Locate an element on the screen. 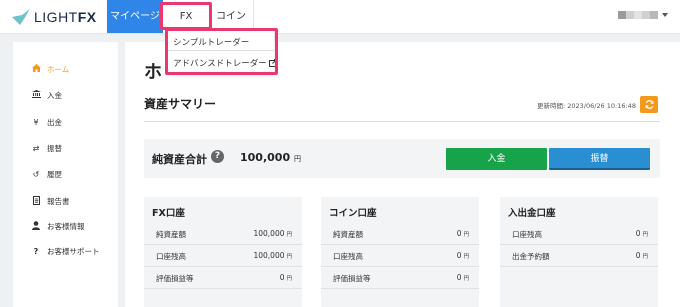 The height and width of the screenshot is (307, 680). section-title: 資産サマリー is located at coordinates (180, 104).